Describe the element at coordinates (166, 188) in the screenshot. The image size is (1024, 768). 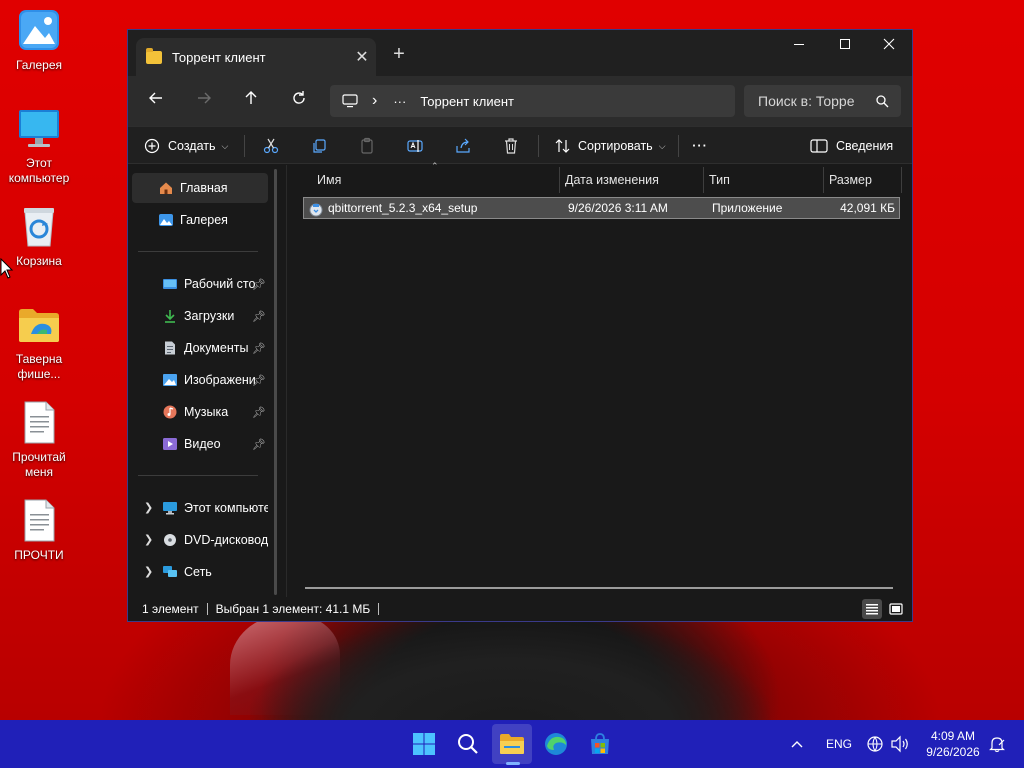
I see `home-icon` at that location.